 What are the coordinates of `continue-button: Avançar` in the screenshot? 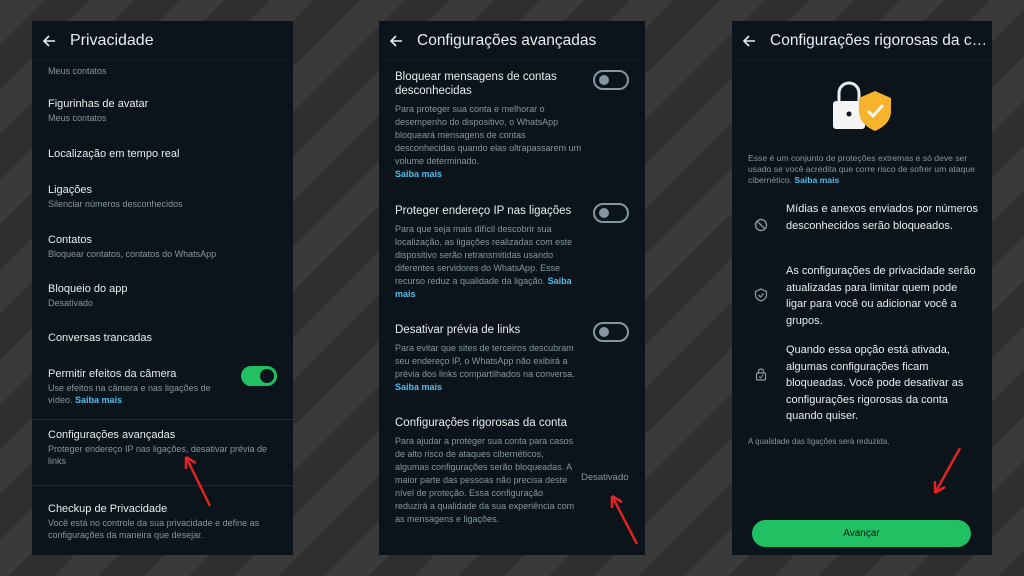 It's located at (861, 533).